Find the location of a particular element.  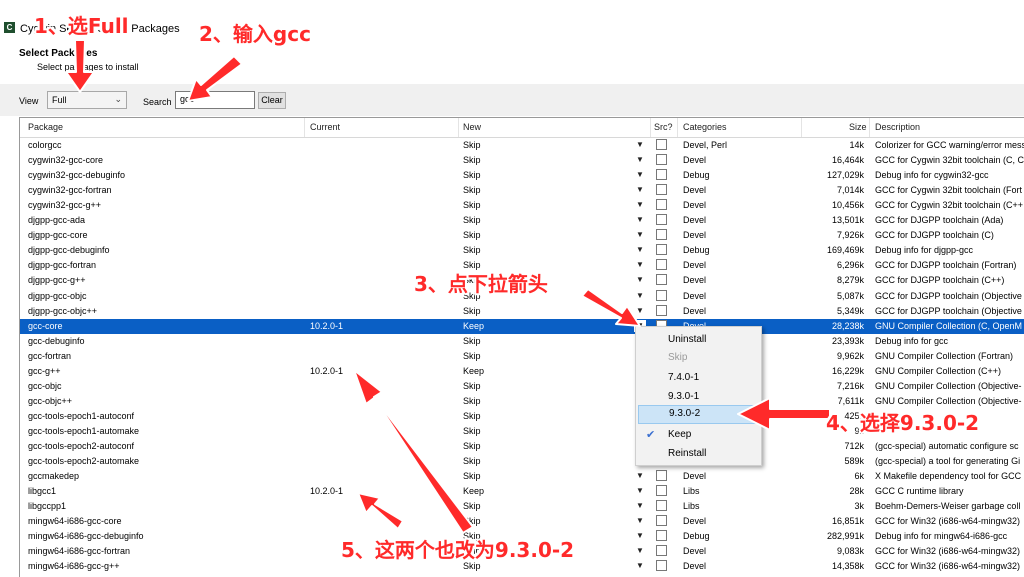

col-package: Package is located at coordinates (45, 127).